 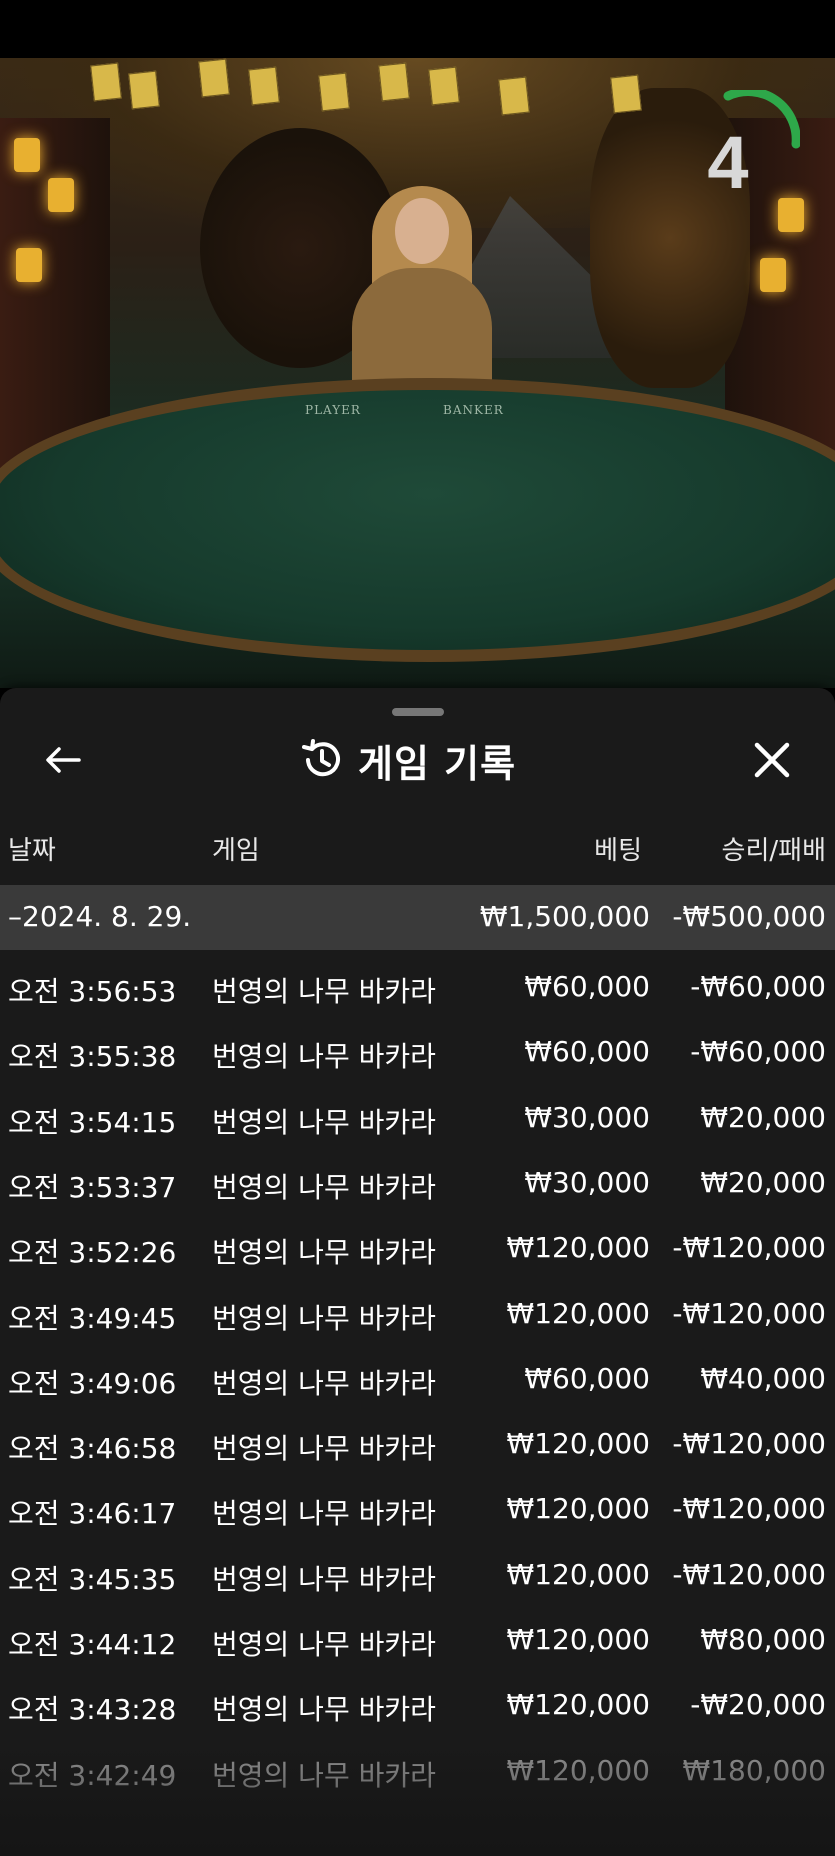 What do you see at coordinates (473, 410) in the screenshot?
I see `banker-area-label: BANKER` at bounding box center [473, 410].